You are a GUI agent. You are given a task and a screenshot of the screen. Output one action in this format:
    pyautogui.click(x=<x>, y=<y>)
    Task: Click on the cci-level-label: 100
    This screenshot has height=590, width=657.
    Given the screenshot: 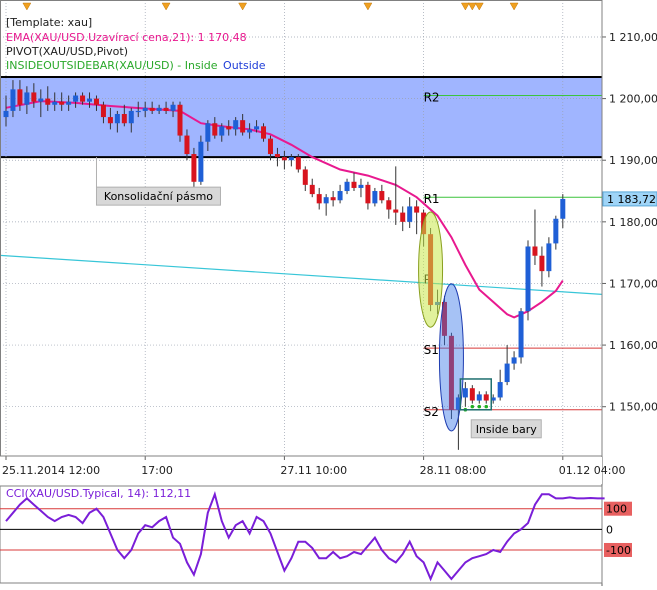 What is the action you would take?
    pyautogui.click(x=616, y=509)
    